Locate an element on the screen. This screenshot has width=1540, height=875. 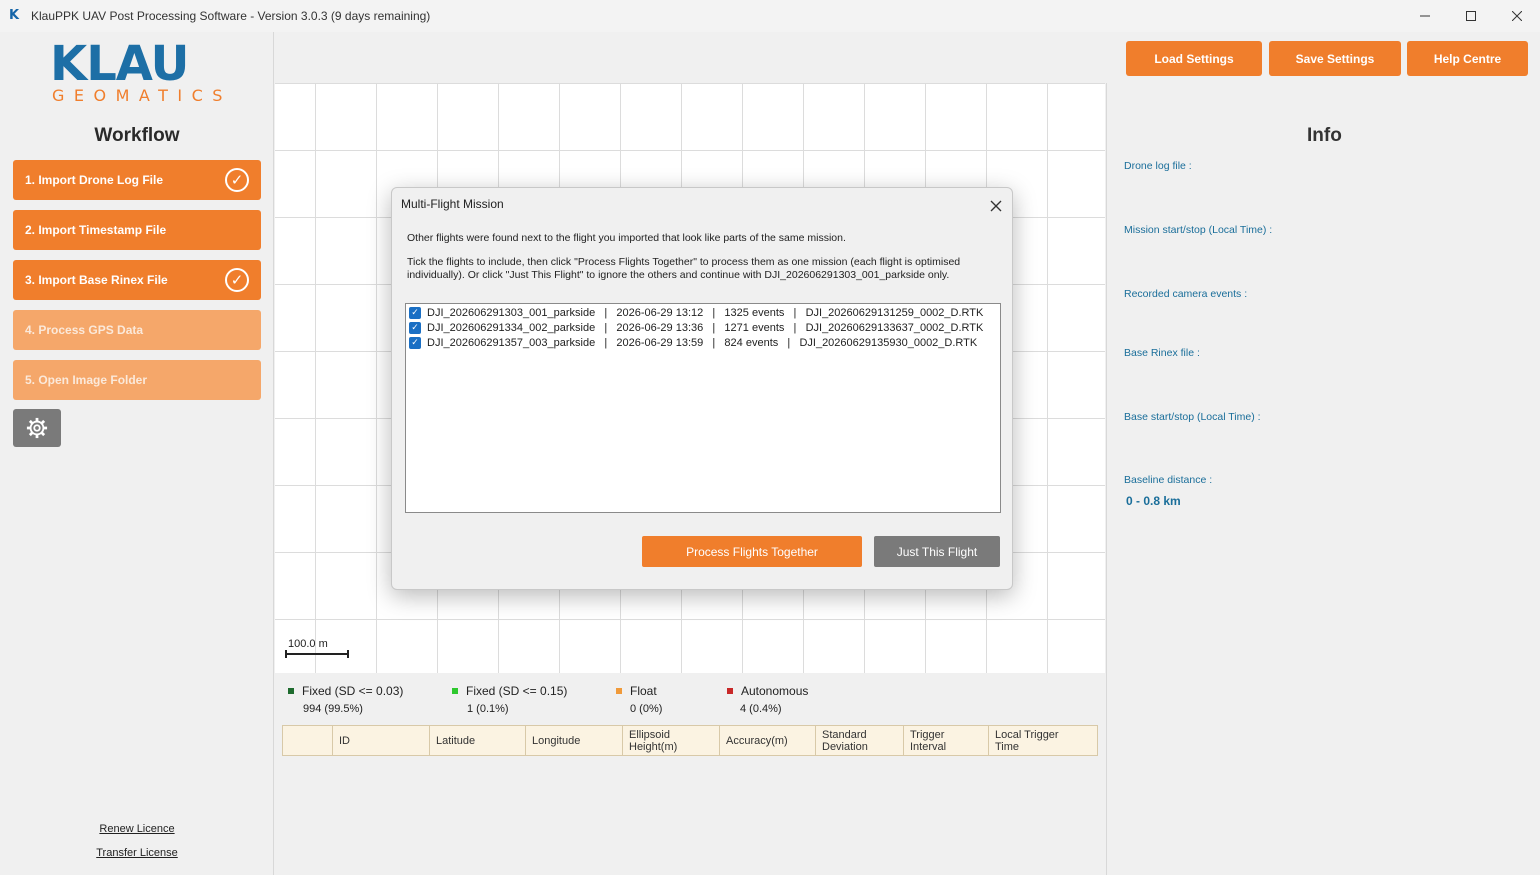
maximize-button is located at coordinates (1471, 16).